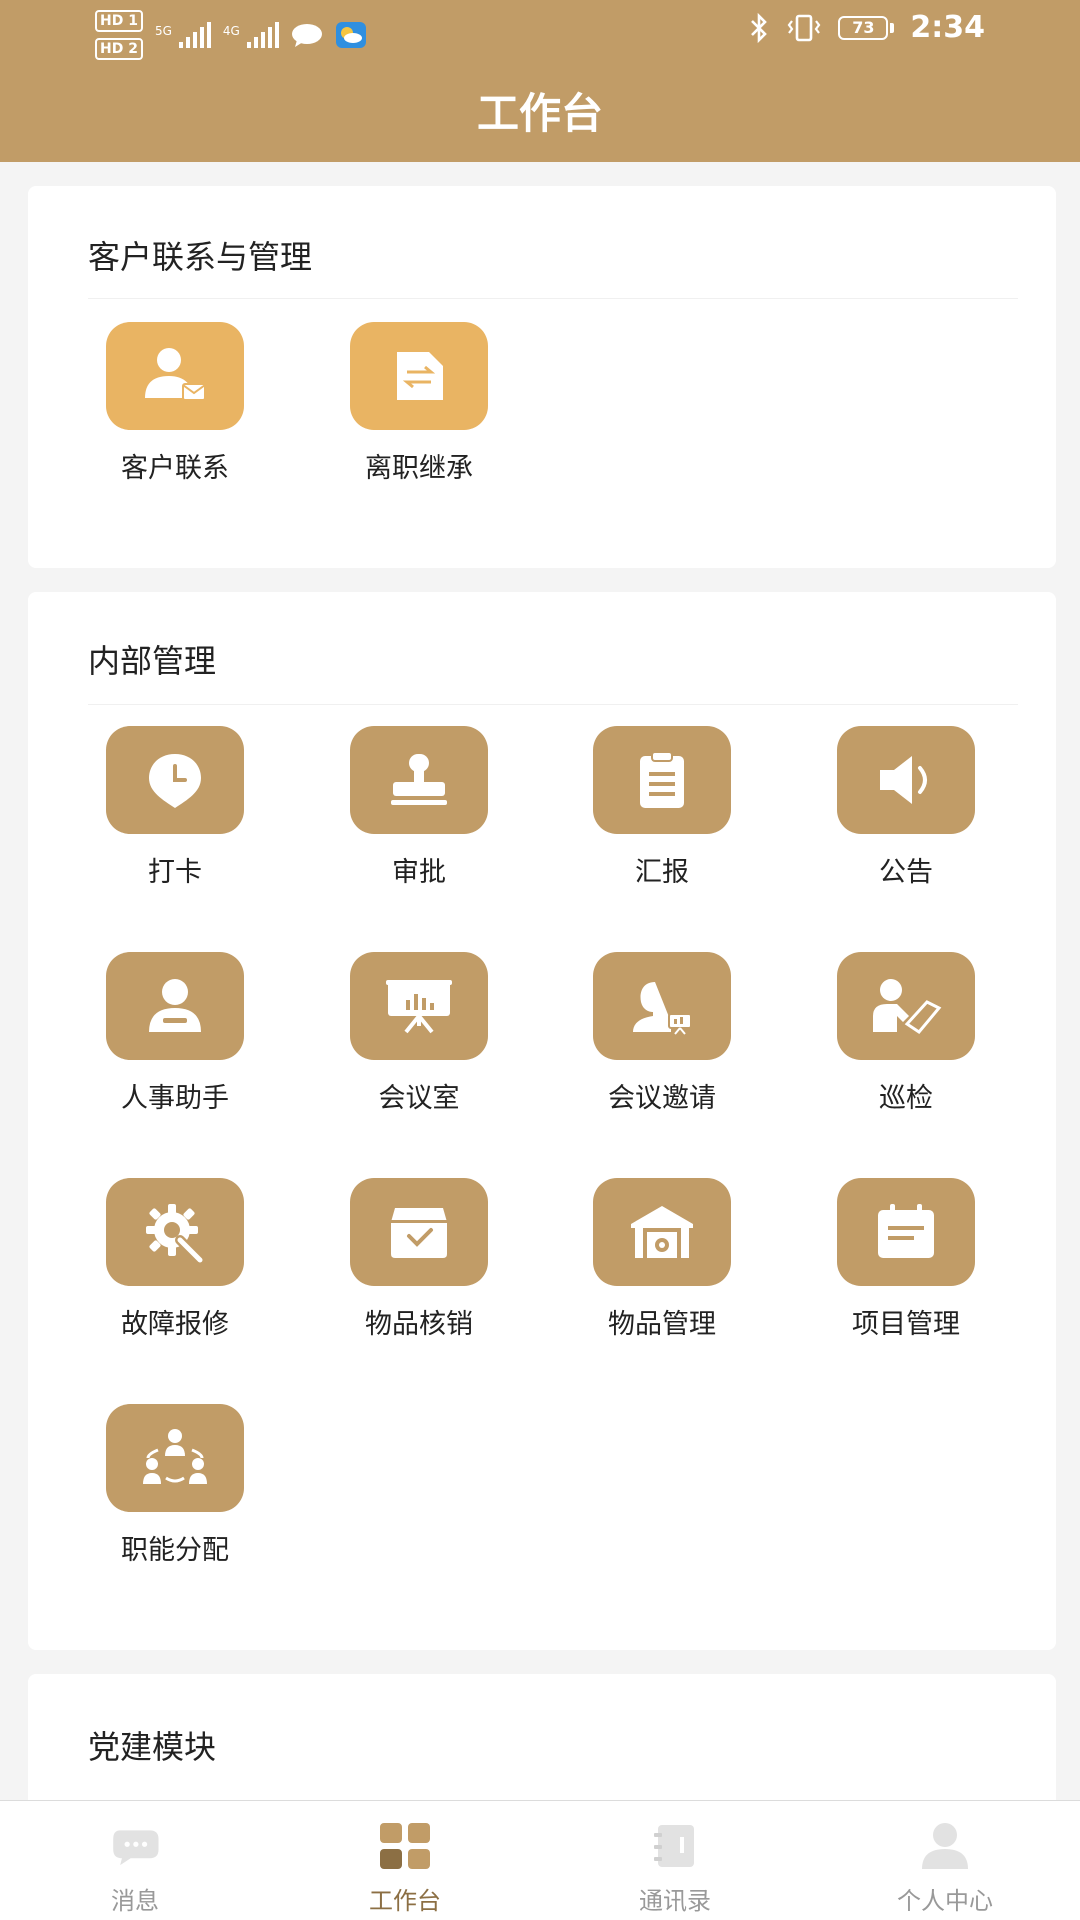  I want to click on nav-profile: 个人中心, so click(945, 1860).